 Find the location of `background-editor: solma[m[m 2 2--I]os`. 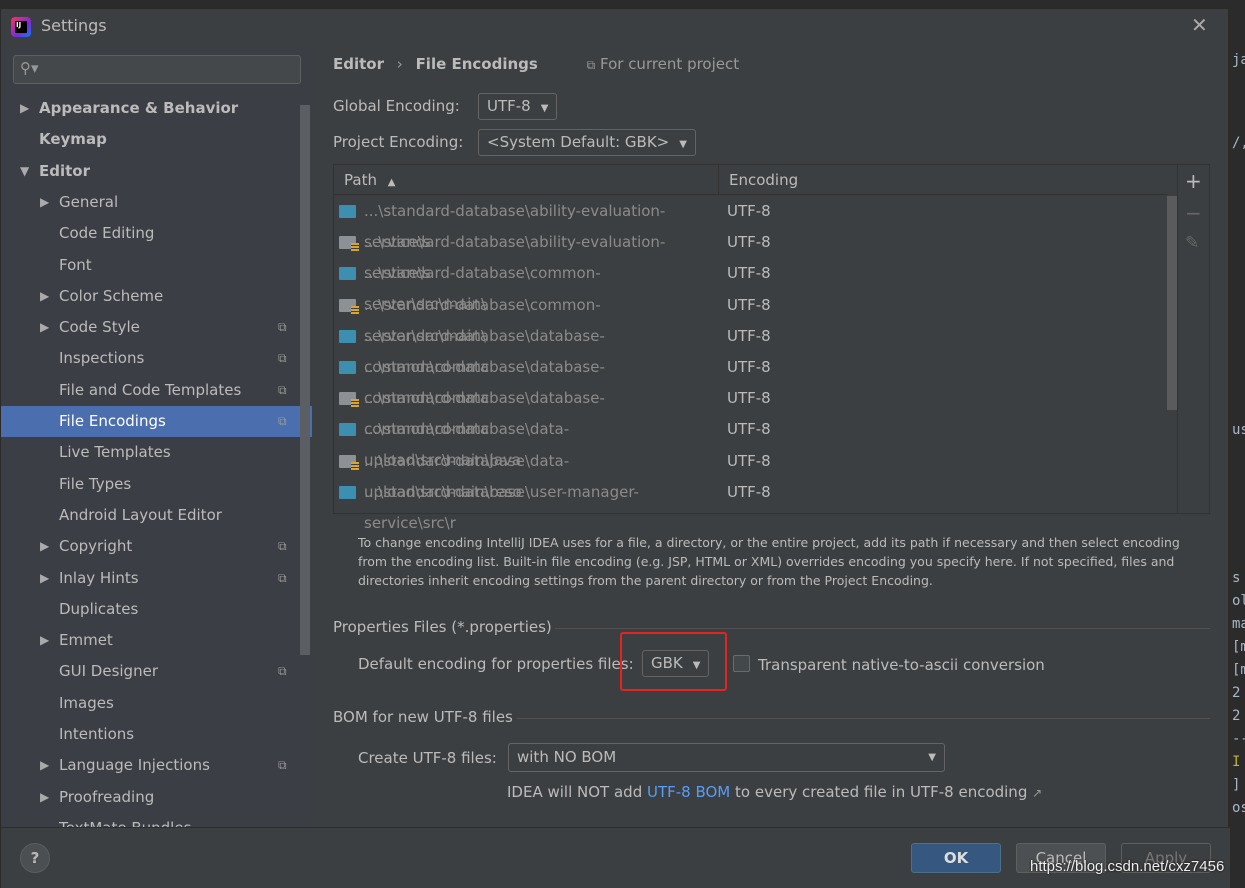

background-editor: solma[m[m 2 2--I]os is located at coordinates (1238, 693).